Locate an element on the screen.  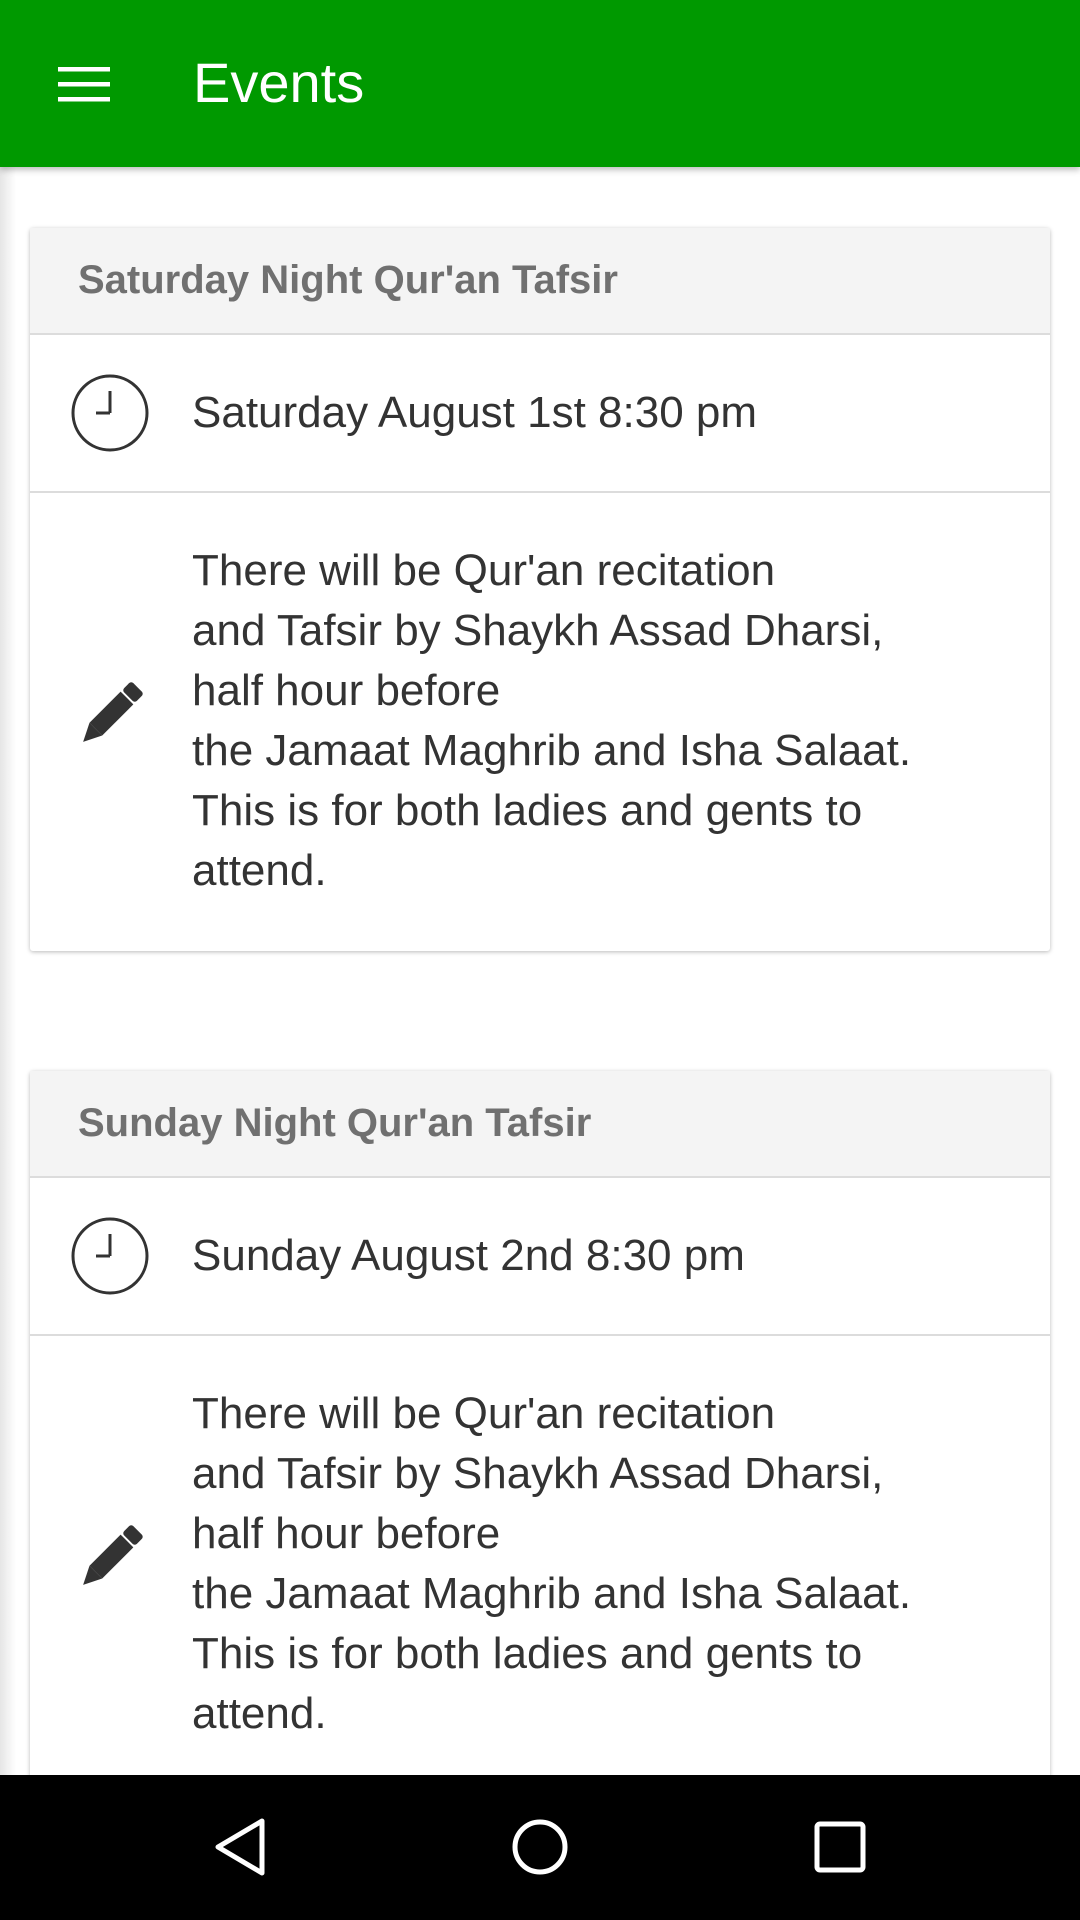
home-circle-icon is located at coordinates (540, 1847).